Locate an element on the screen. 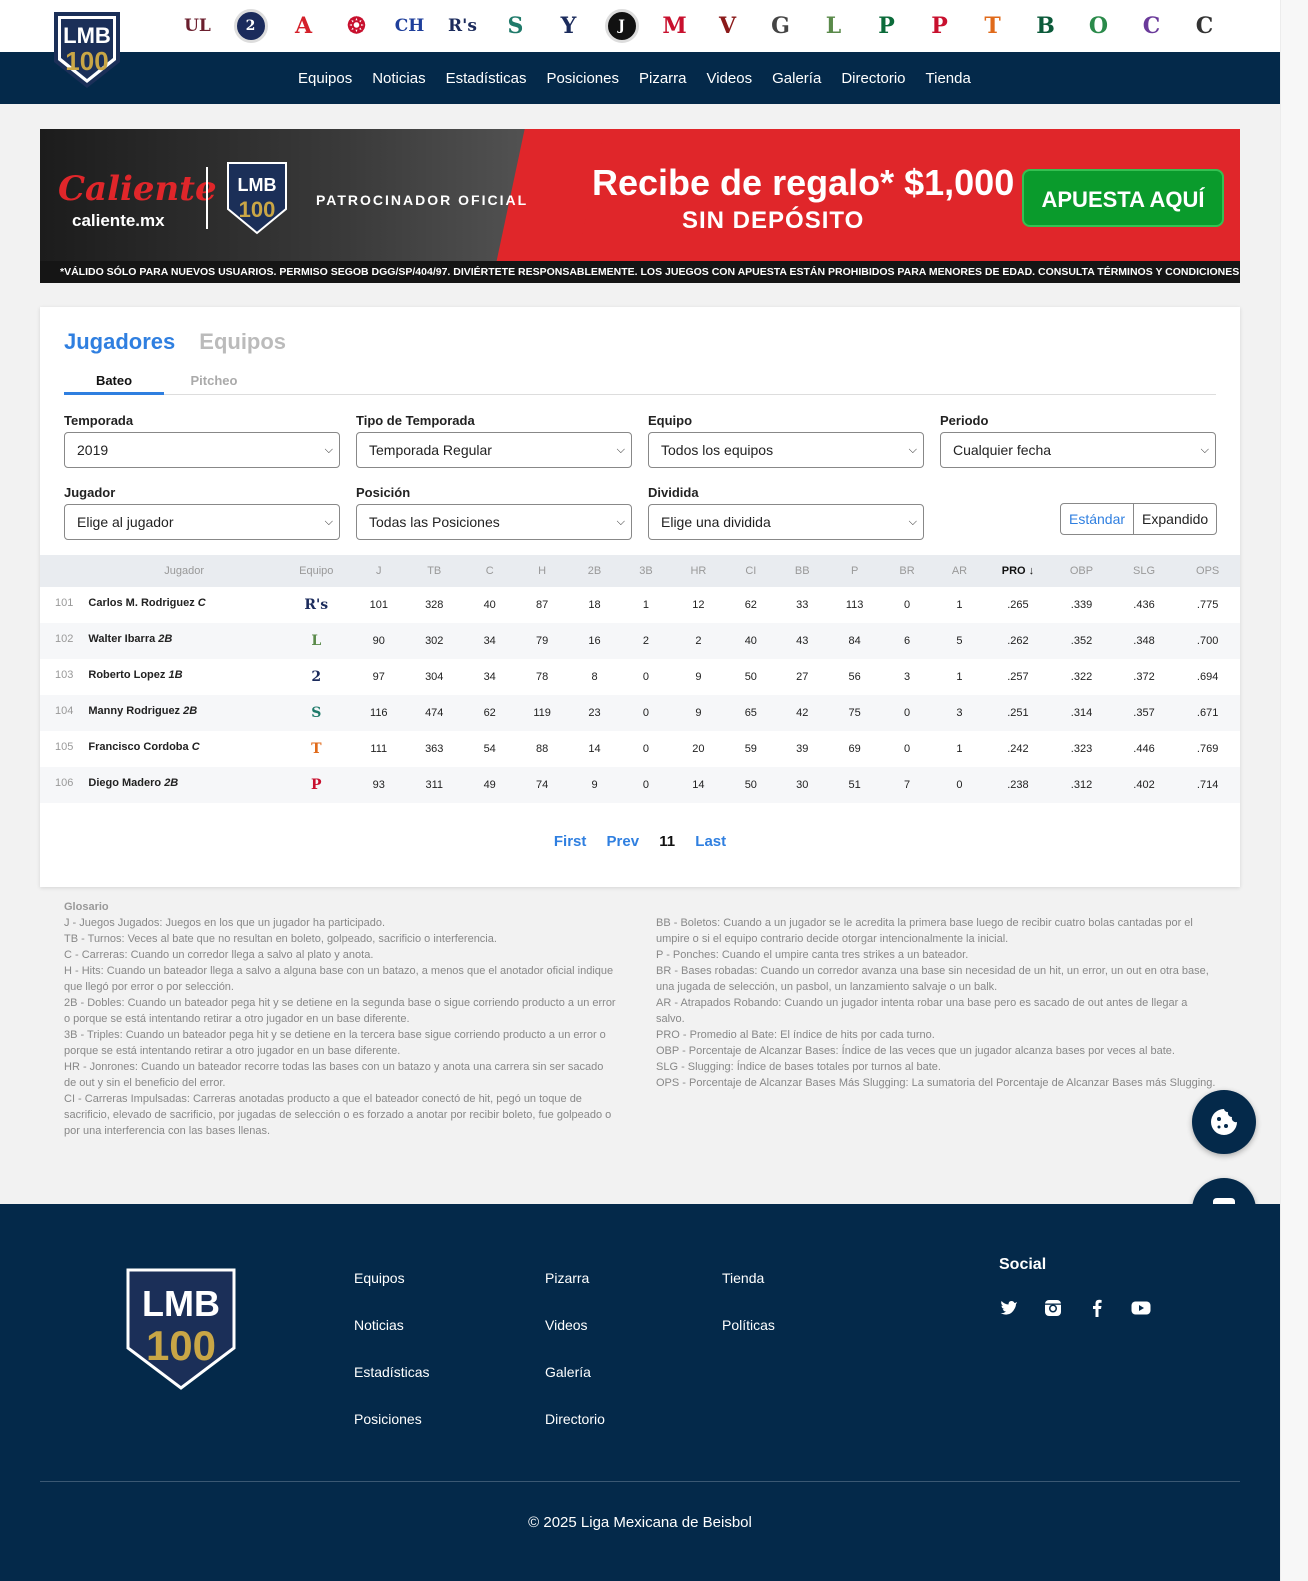 The image size is (1308, 1581). footer-link-galeria: Galería is located at coordinates (575, 1387).